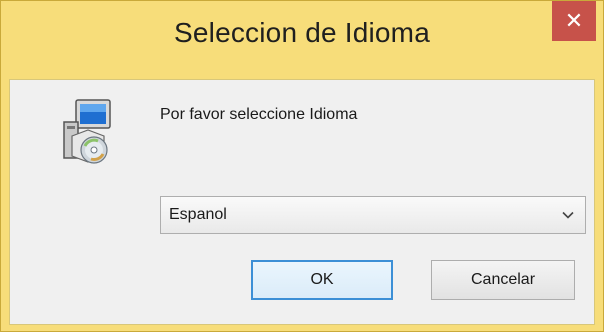 This screenshot has height=332, width=604. Describe the element at coordinates (503, 280) in the screenshot. I see `cancel-button: Cancelar` at that location.